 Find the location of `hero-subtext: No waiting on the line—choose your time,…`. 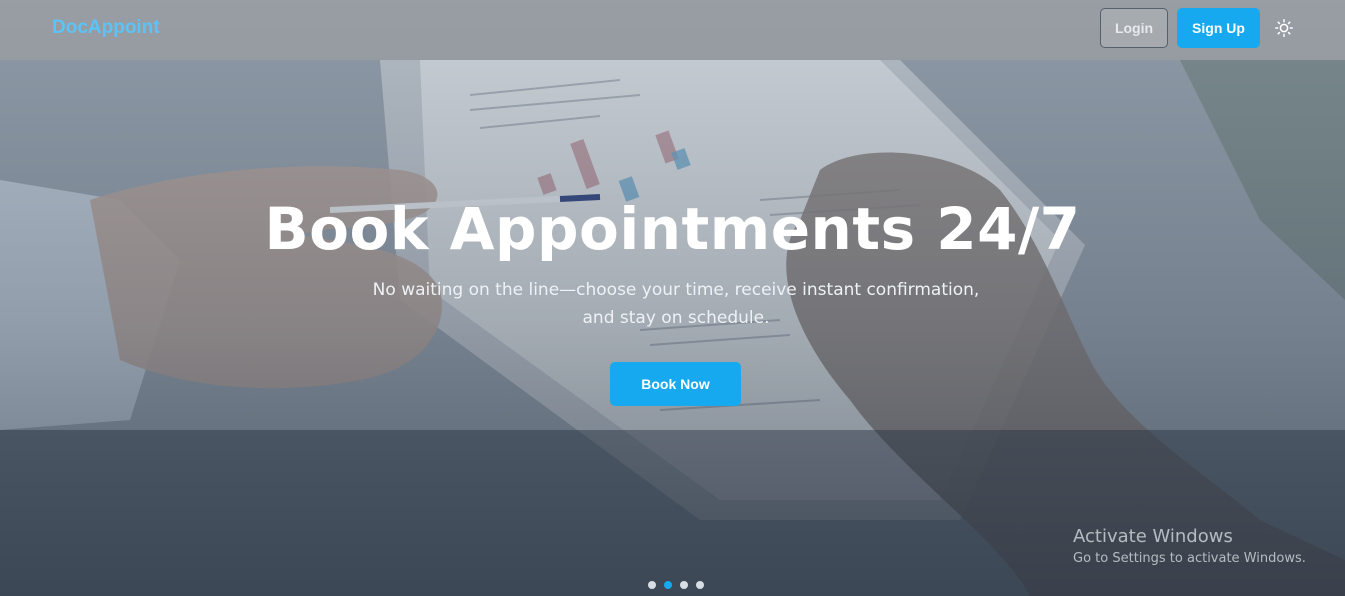

hero-subtext: No waiting on the line—choose your time,… is located at coordinates (676, 304).